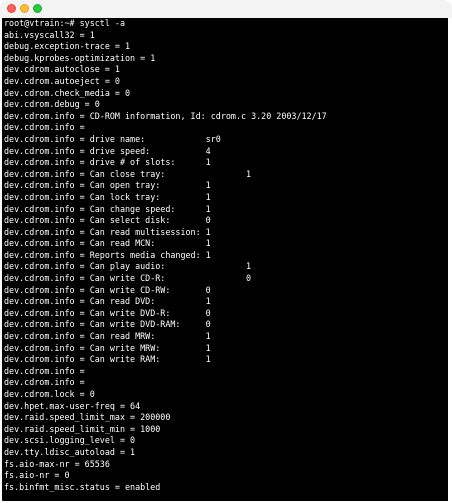 This screenshot has height=503, width=452. What do you see at coordinates (70, 451) in the screenshot?
I see `output-line: dev.tty.ldisc_autoload = 1` at bounding box center [70, 451].